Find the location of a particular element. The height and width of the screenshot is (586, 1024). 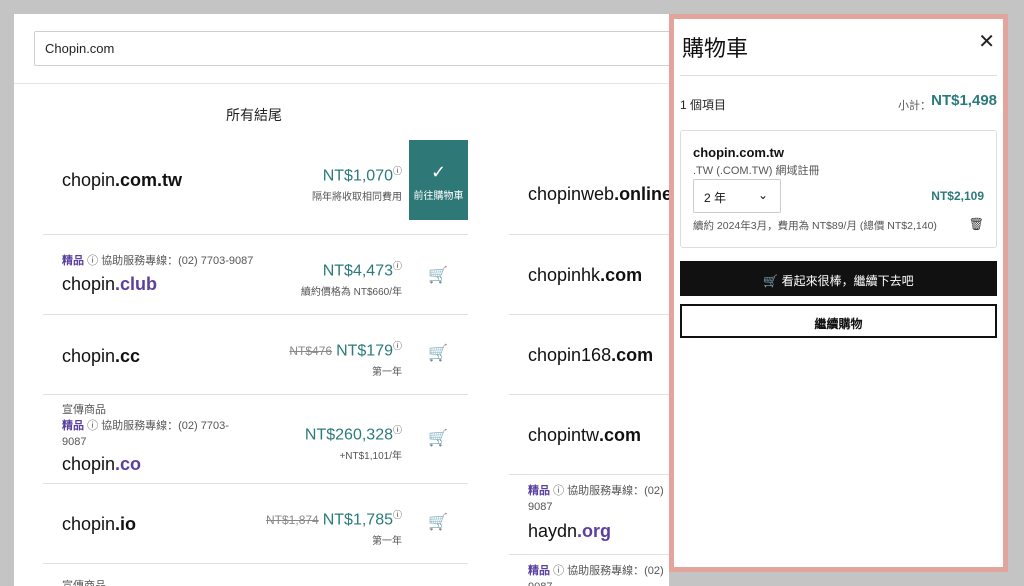

search-bar: Chopin.com is located at coordinates (341, 49).